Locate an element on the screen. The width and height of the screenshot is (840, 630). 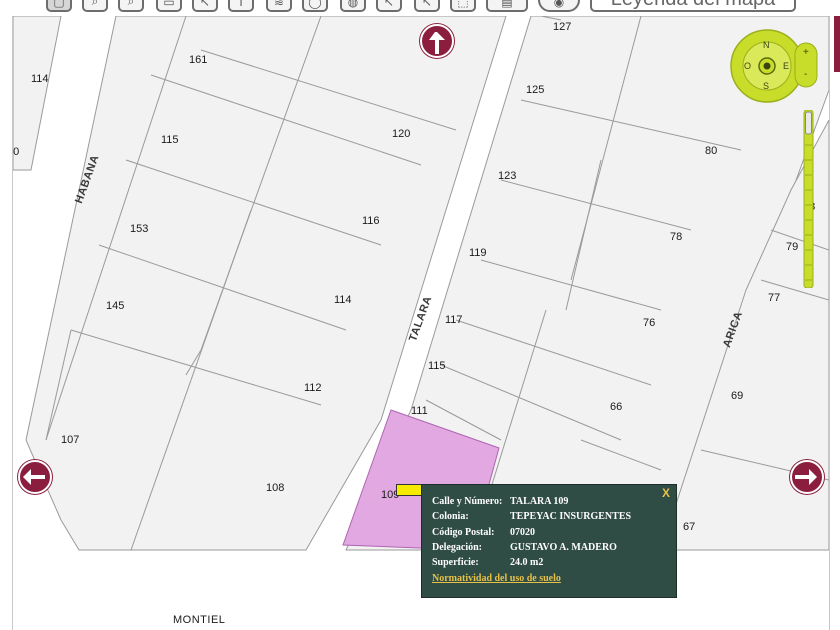
zoom-slider is located at coordinates (808, 199).